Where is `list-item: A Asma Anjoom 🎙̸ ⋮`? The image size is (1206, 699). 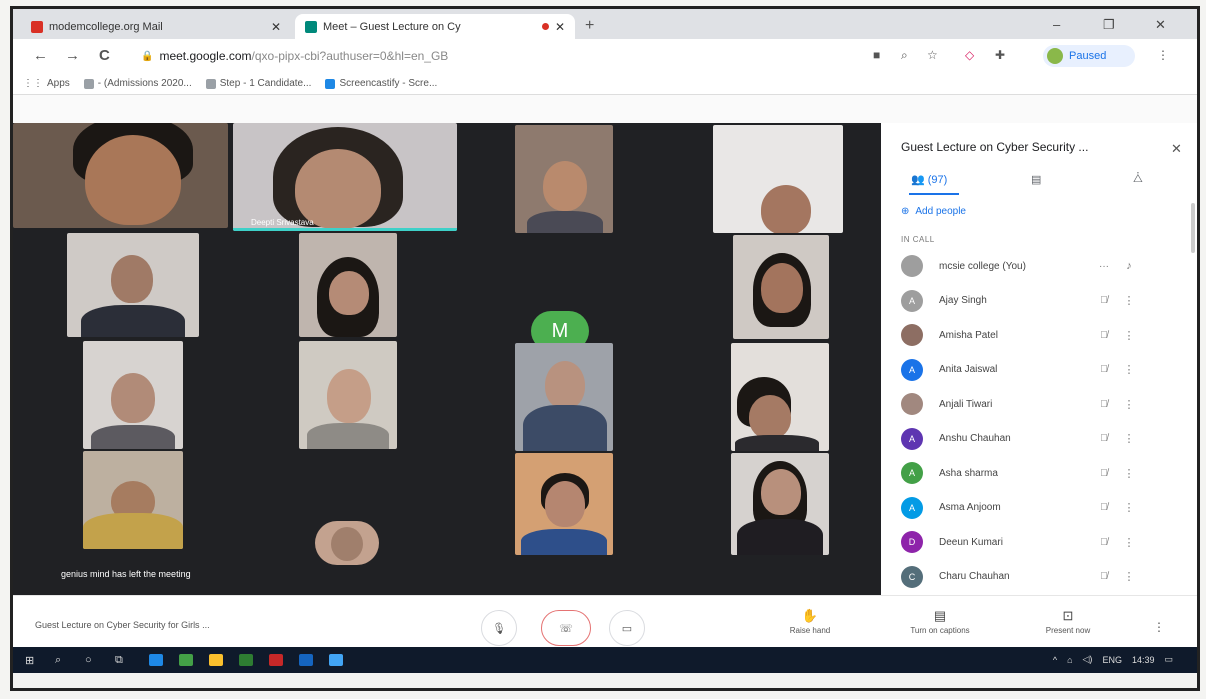
list-item: A Asma Anjoom 🎙̸ ⋮ is located at coordinates (1043, 508).